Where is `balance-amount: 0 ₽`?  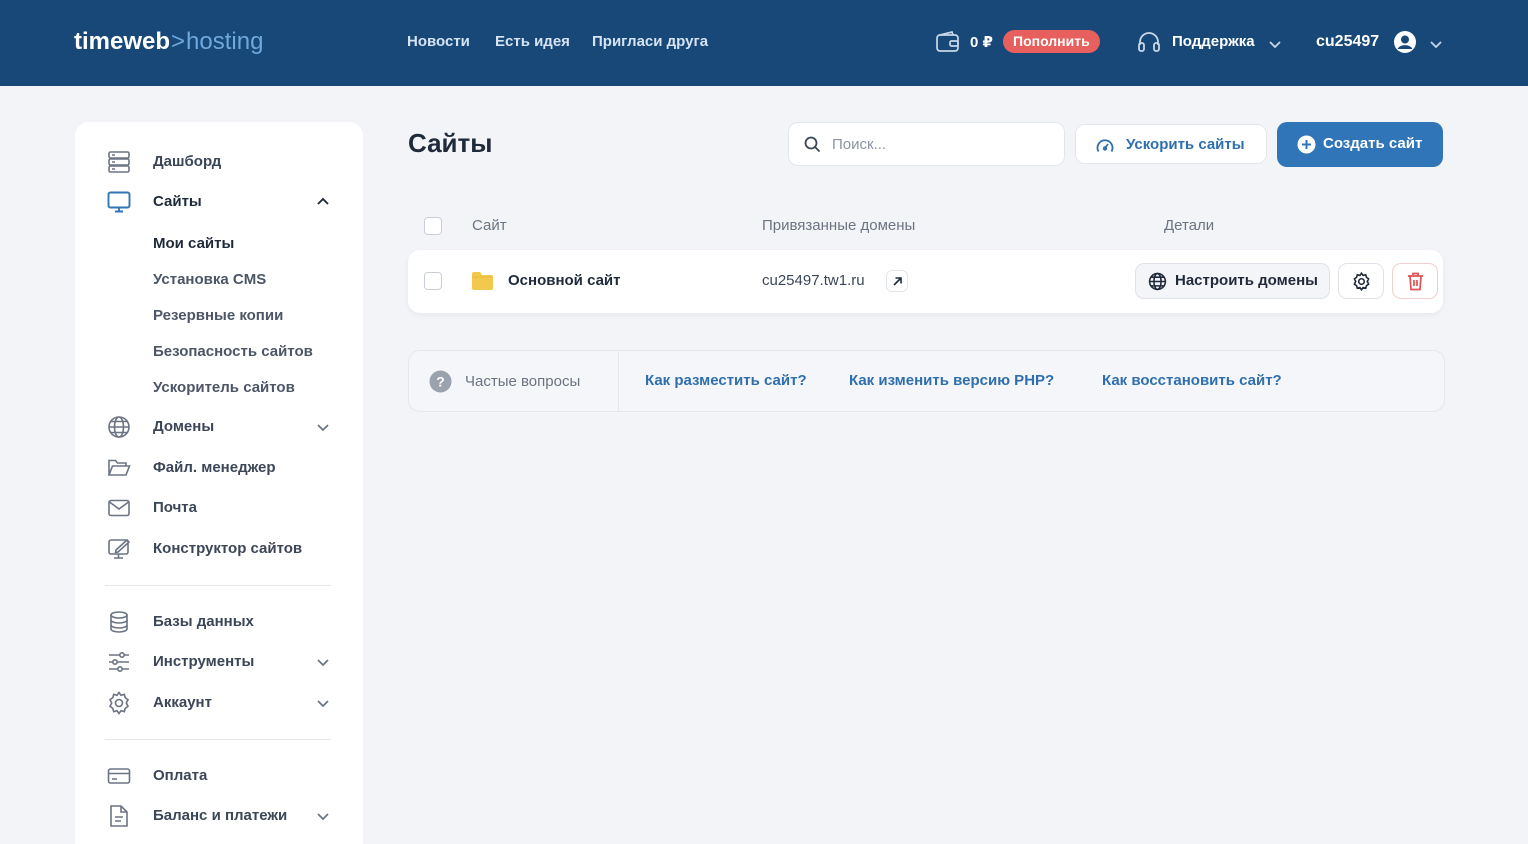
balance-amount: 0 ₽ is located at coordinates (981, 42).